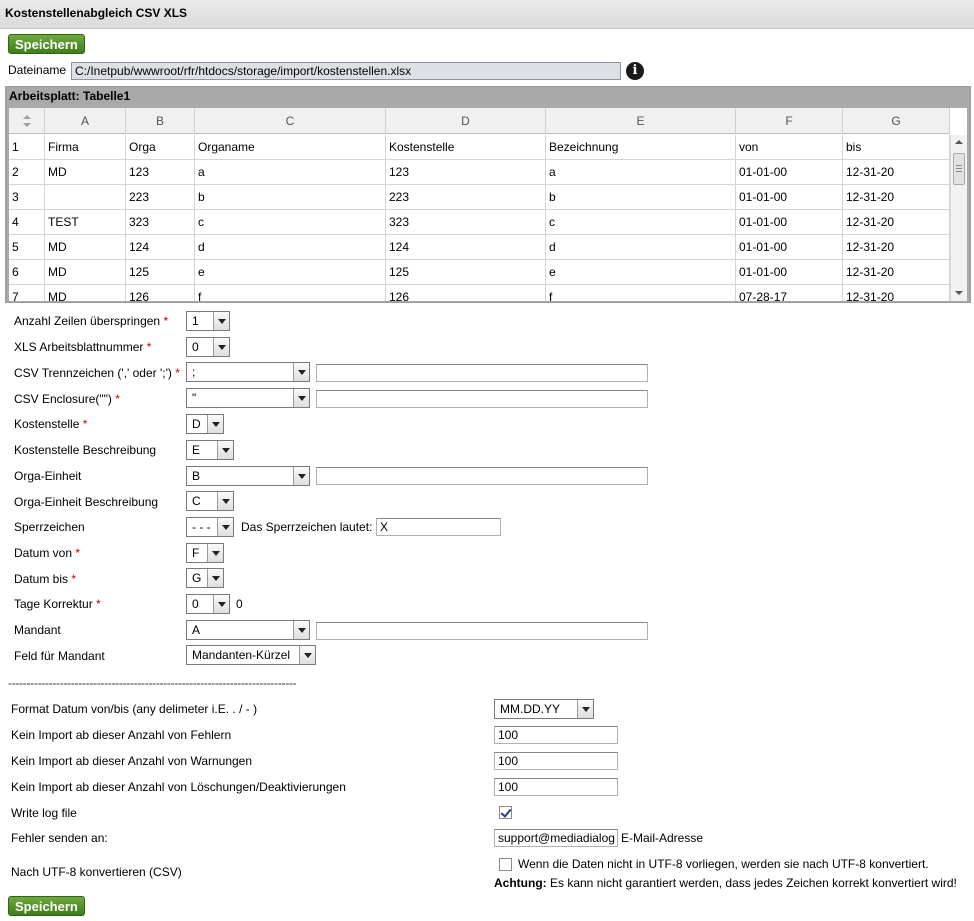  Describe the element at coordinates (96, 872) in the screenshot. I see `utf8-label: Nach UTF-8 konvertieren (CSV)` at that location.